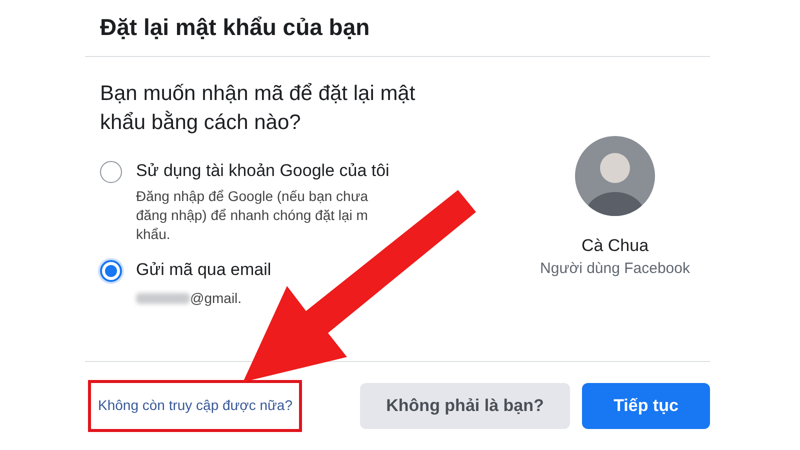 The height and width of the screenshot is (450, 800). Describe the element at coordinates (252, 215) in the screenshot. I see `option-description: đăng nhập) để nhanh chóng đặt lại m` at that location.